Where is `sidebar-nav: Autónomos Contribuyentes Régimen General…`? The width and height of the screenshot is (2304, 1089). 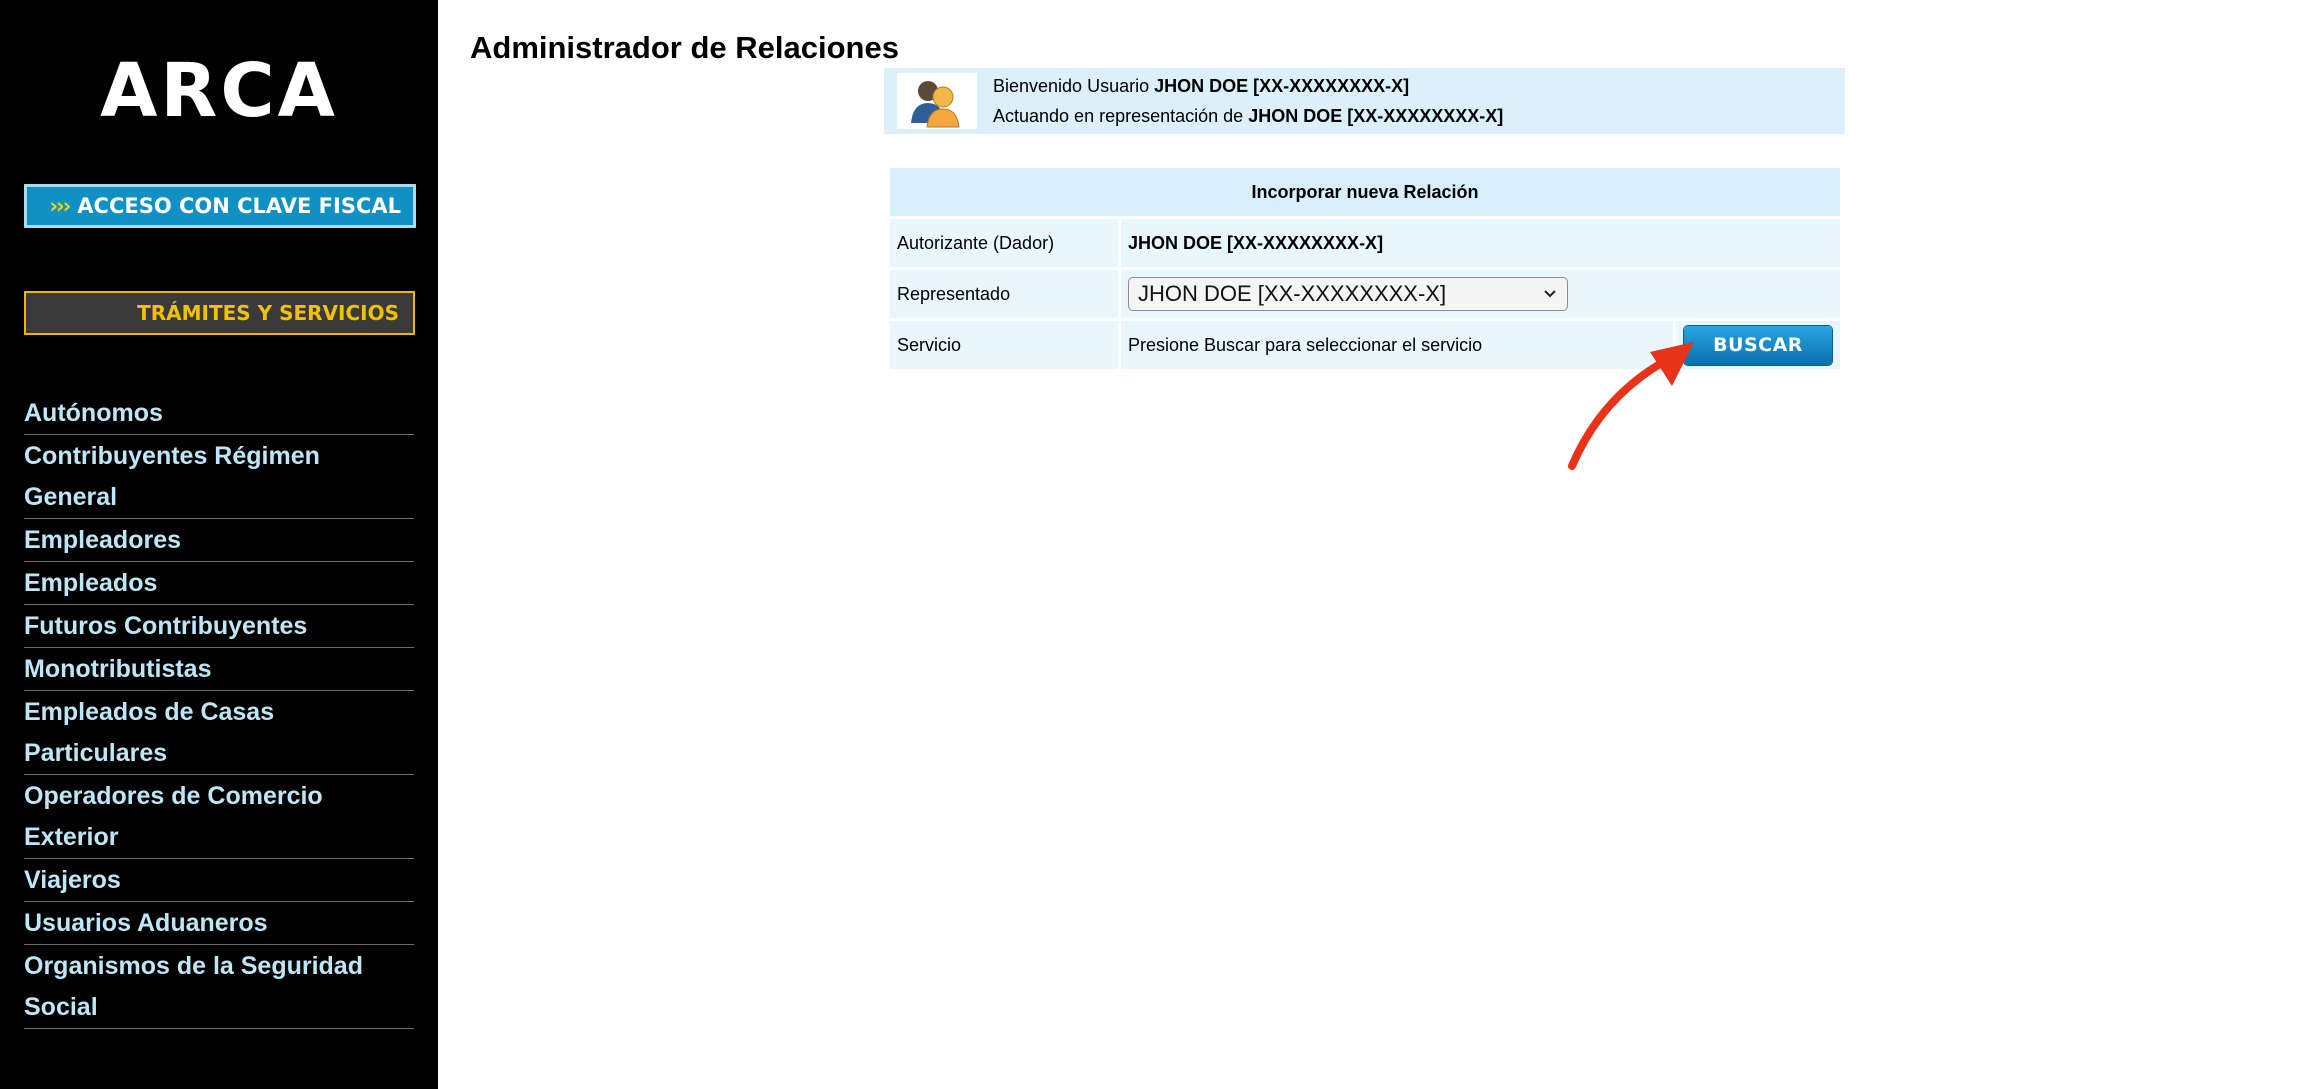 sidebar-nav: Autónomos Contribuyentes Régimen General… is located at coordinates (219, 710).